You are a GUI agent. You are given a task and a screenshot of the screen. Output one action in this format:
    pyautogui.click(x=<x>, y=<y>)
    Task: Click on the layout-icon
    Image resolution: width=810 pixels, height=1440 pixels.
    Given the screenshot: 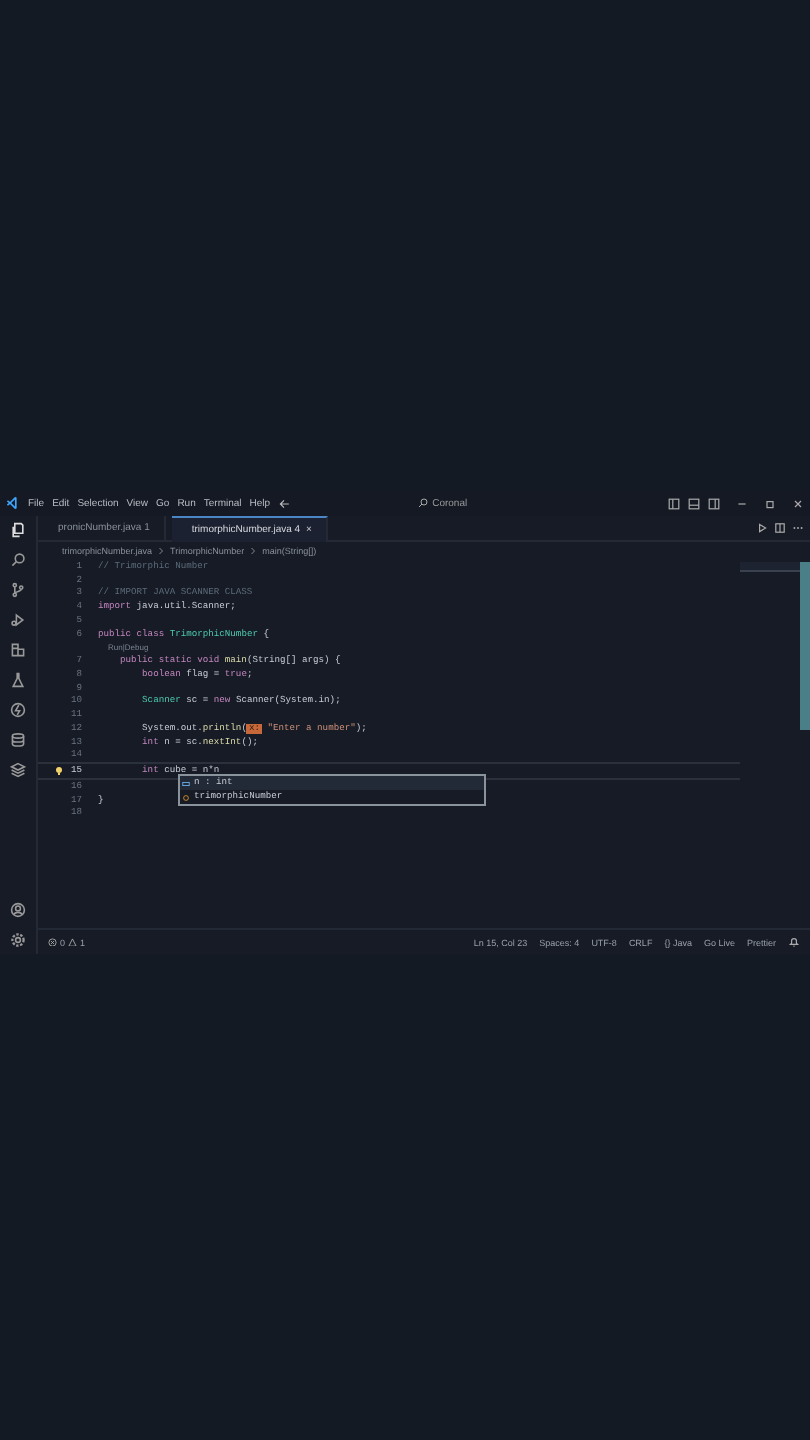 What is the action you would take?
    pyautogui.click(x=674, y=503)
    